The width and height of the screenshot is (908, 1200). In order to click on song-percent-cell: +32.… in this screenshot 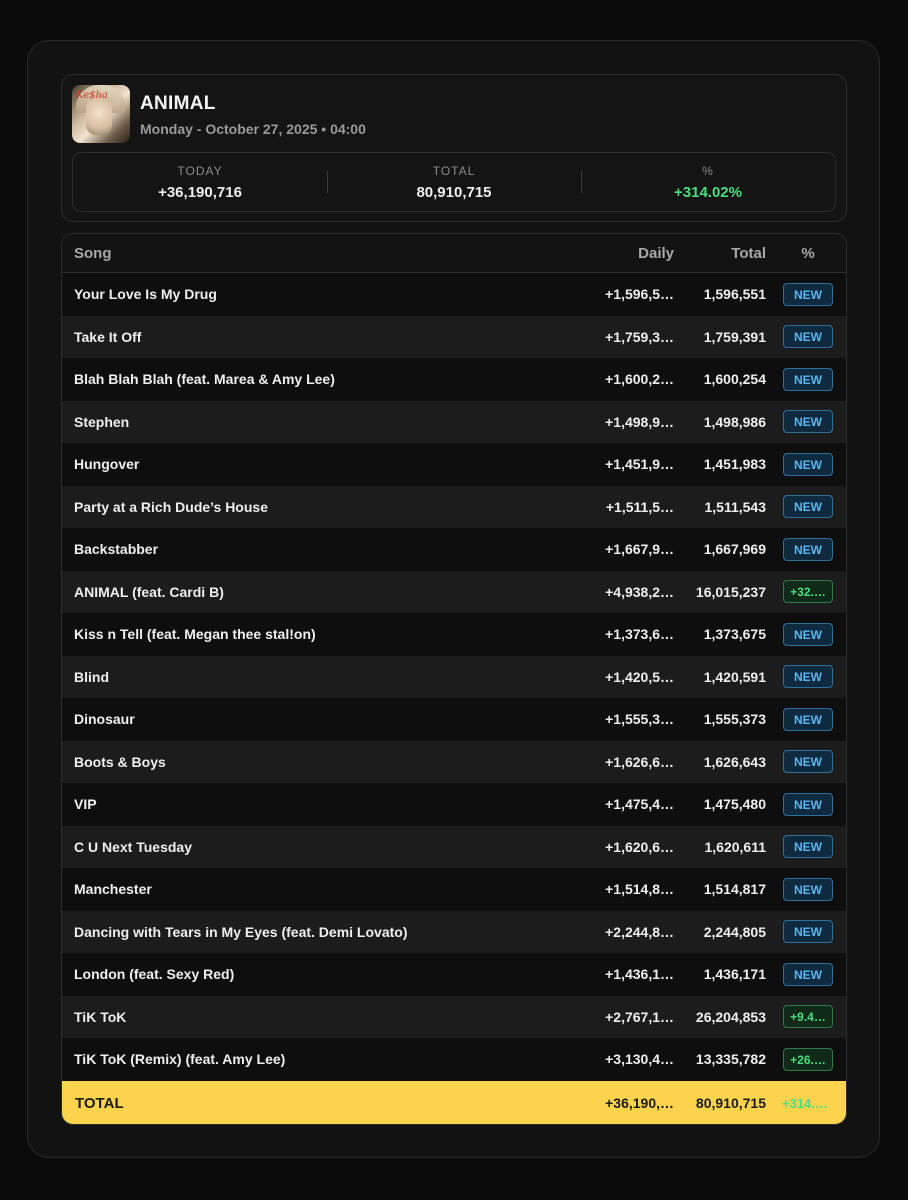, I will do `click(808, 592)`.